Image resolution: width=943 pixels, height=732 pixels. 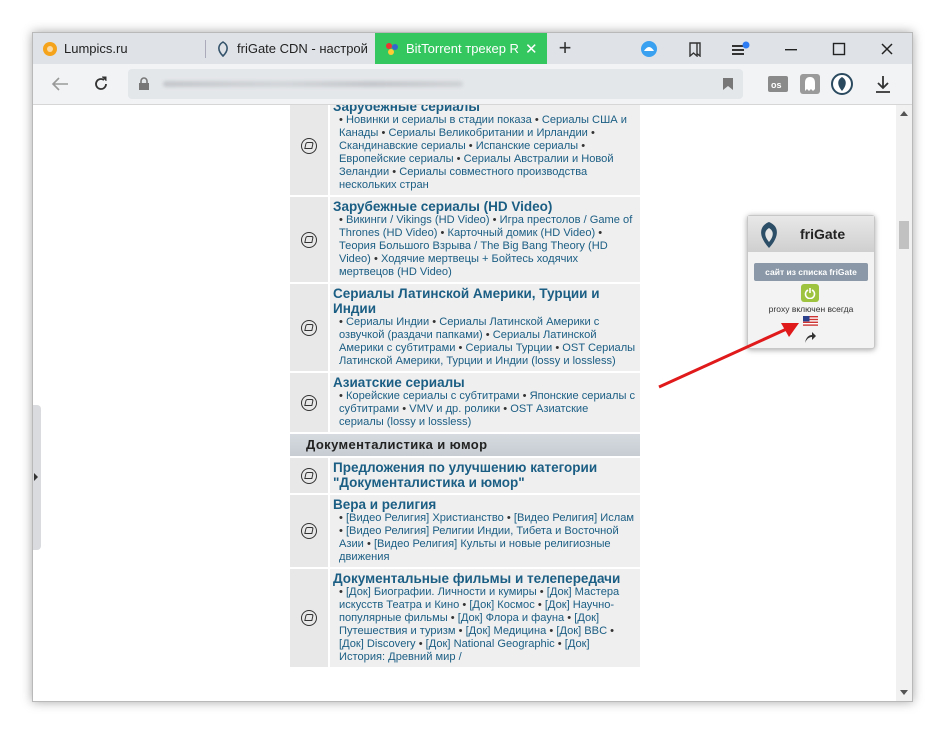 I want to click on bookmark-icon, so click(x=728, y=84).